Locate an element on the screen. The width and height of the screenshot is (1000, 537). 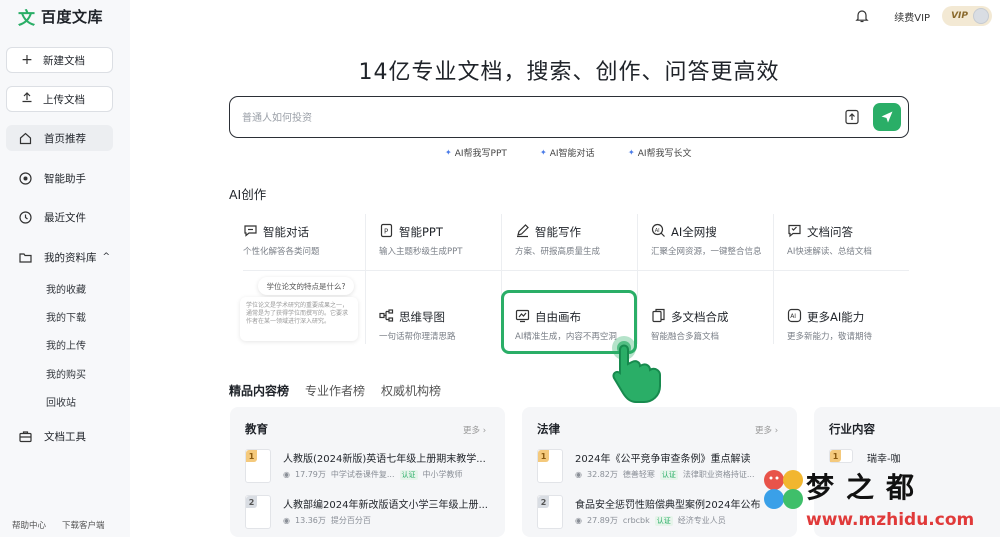
bell-icon is located at coordinates (862, 16).